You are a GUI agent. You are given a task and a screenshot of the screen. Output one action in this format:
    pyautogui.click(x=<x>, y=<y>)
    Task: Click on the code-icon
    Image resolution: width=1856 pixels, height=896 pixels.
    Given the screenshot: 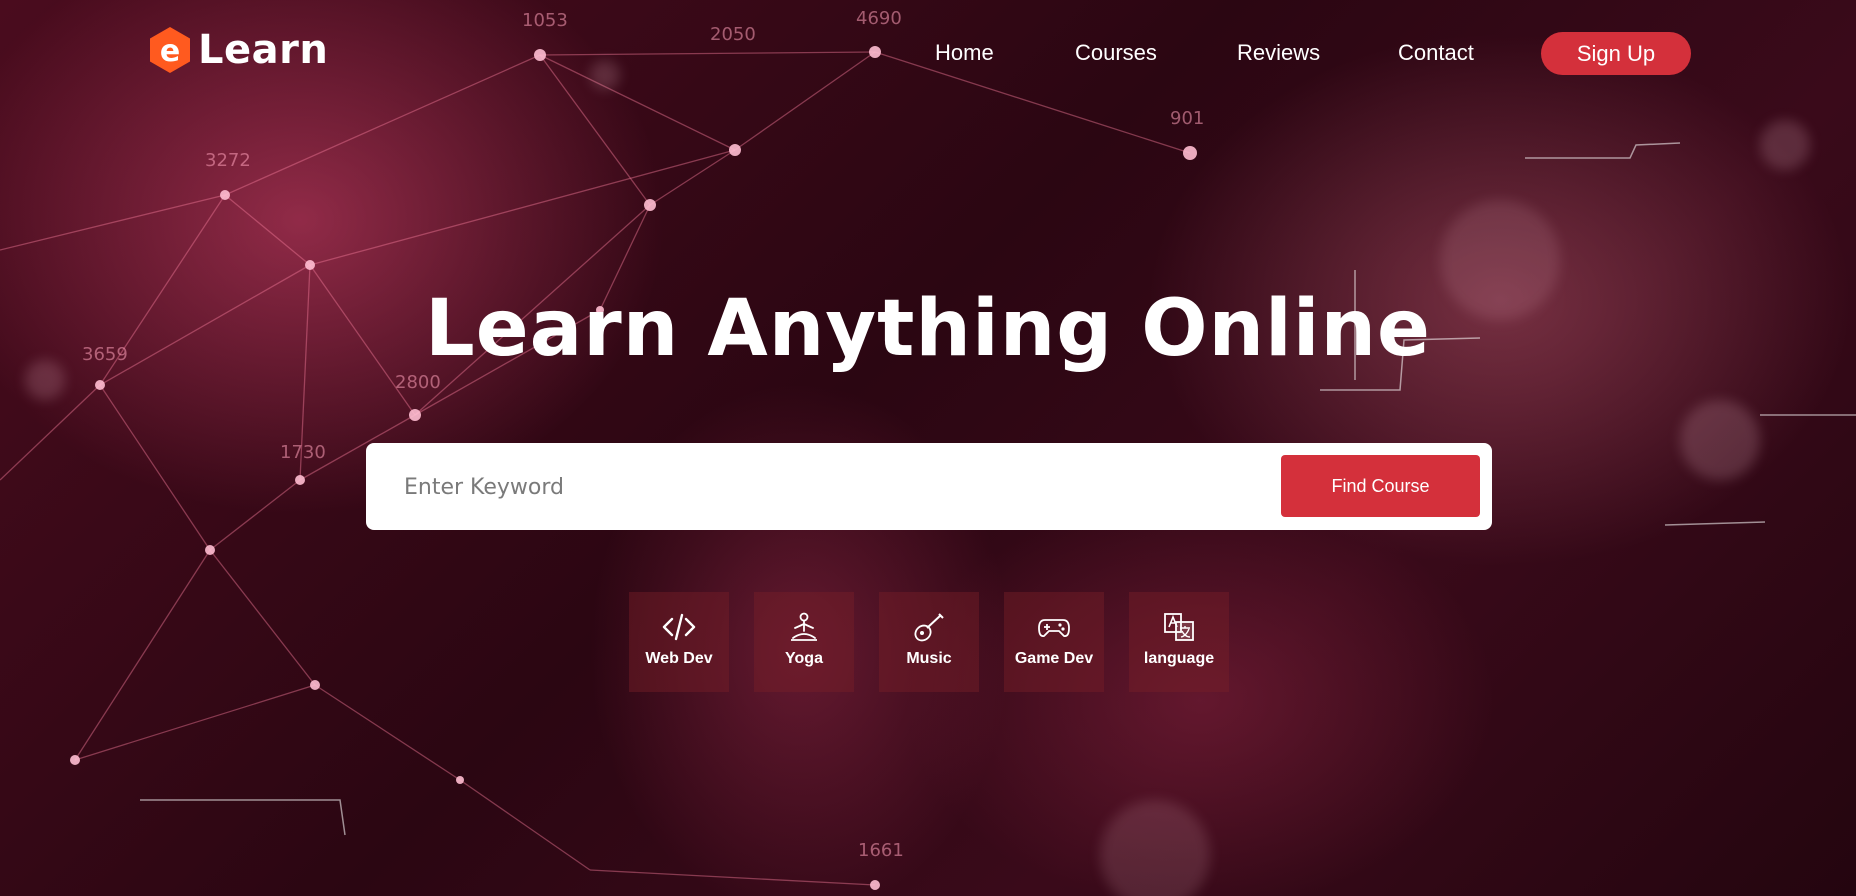 What is the action you would take?
    pyautogui.click(x=679, y=627)
    